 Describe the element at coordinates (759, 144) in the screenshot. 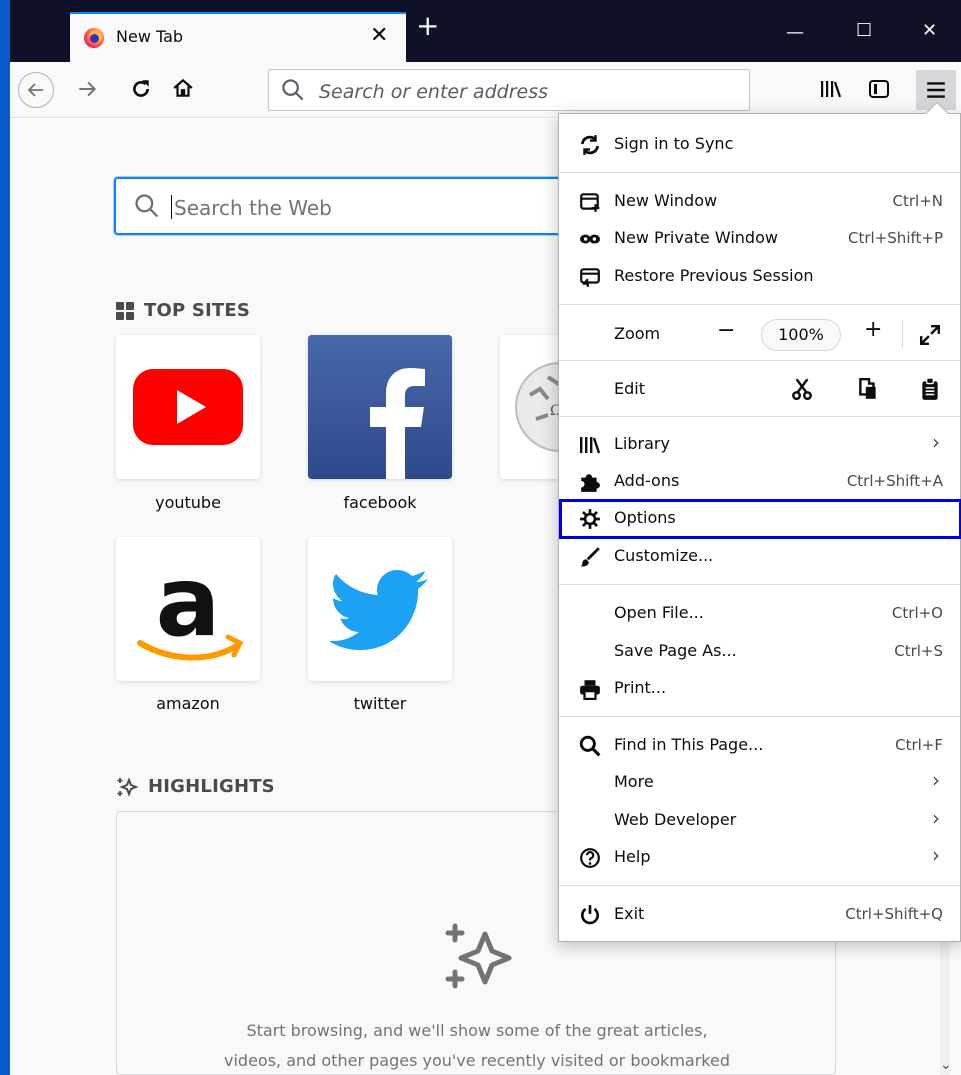

I see `menu-sign-in-sync: Sign in to Sync` at that location.